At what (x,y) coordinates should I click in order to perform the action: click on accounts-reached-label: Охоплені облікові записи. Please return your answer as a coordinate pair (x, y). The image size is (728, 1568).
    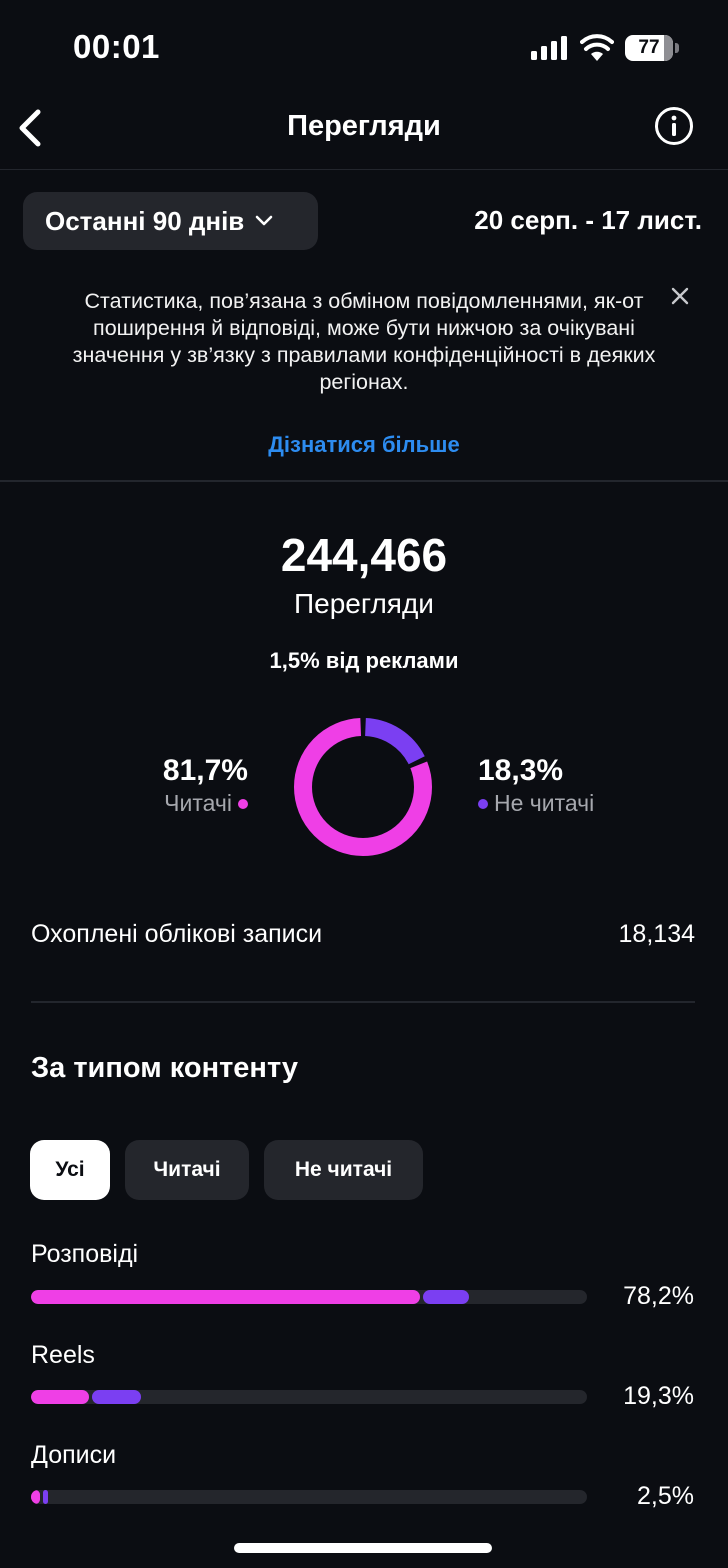
    Looking at the image, I should click on (177, 934).